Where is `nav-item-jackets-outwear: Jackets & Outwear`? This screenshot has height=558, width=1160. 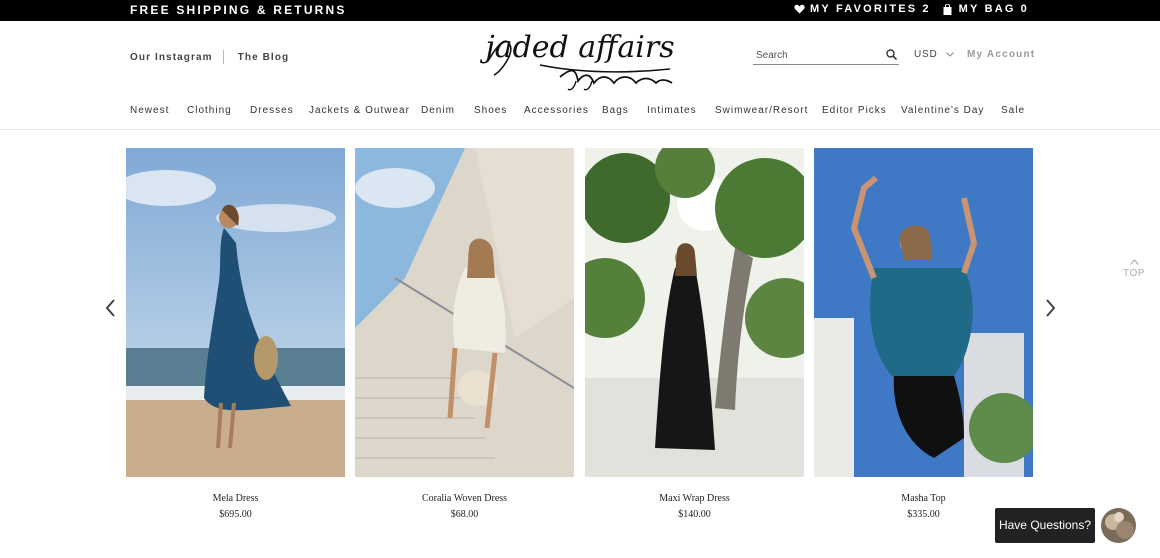
nav-item-jackets-outwear: Jackets & Outwear is located at coordinates (359, 110).